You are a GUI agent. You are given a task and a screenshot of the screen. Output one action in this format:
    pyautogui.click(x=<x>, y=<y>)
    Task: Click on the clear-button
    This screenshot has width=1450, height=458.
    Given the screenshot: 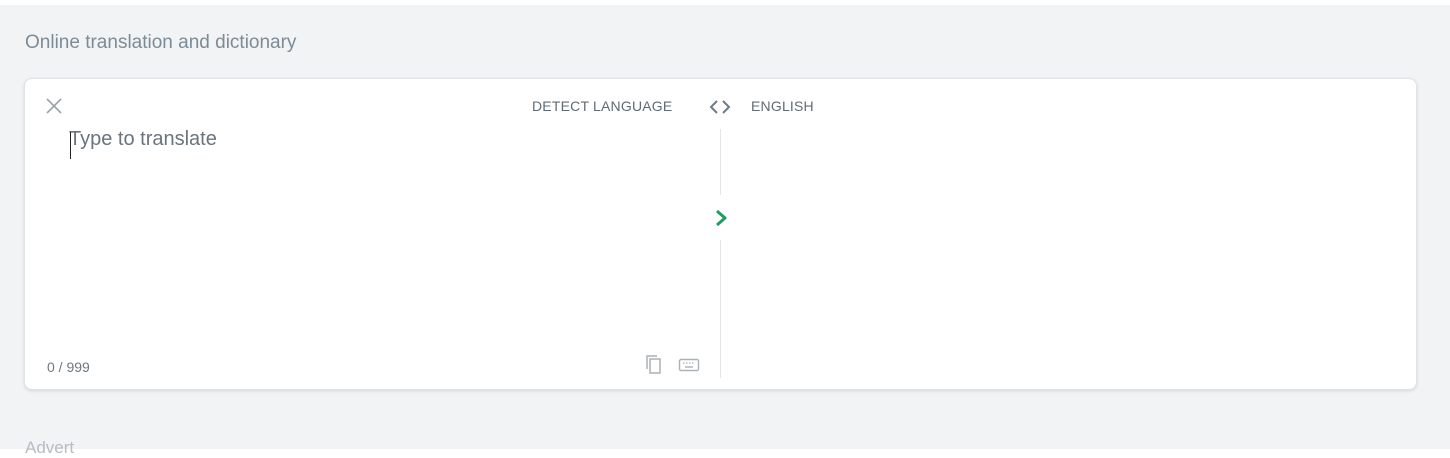 What is the action you would take?
    pyautogui.click(x=54, y=106)
    